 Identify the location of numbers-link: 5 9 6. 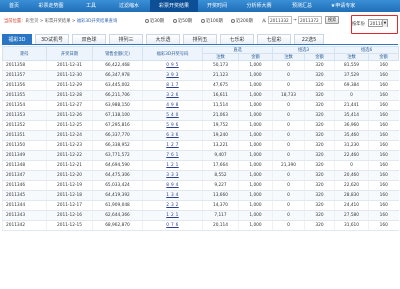
(172, 125).